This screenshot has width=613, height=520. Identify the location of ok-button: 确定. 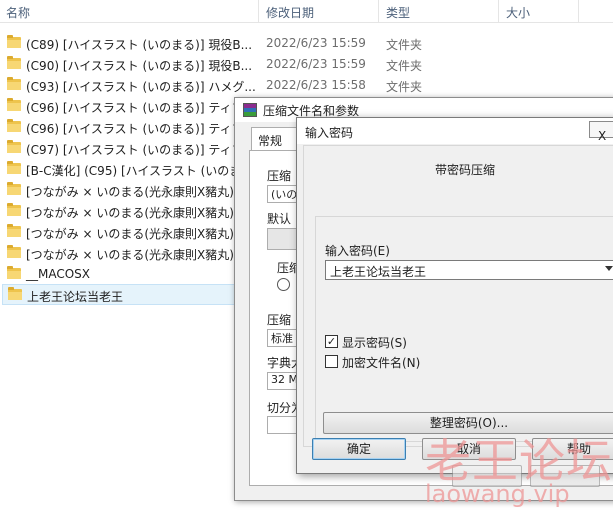
(359, 449).